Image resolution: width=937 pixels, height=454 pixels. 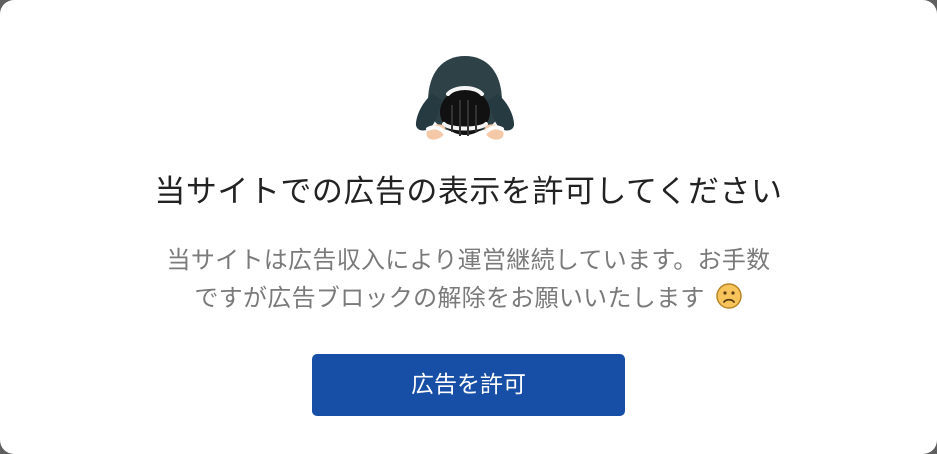 What do you see at coordinates (468, 385) in the screenshot?
I see `allow-ads-button: 広告を許可` at bounding box center [468, 385].